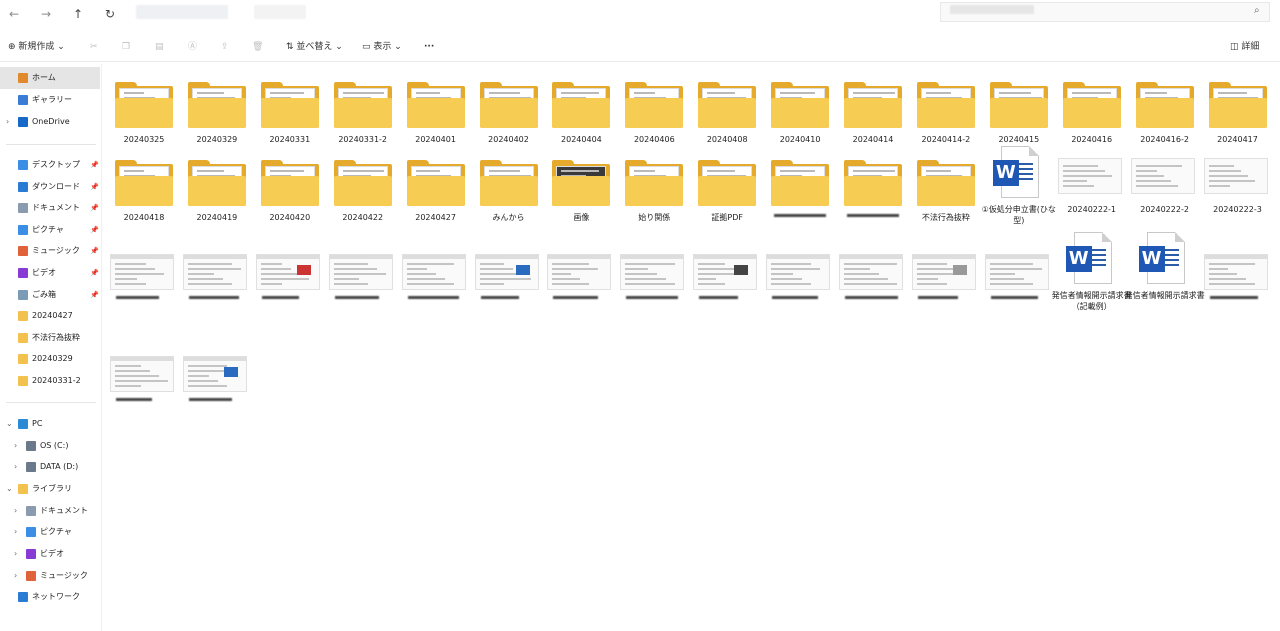 This screenshot has height=631, width=1280. Describe the element at coordinates (1244, 47) in the screenshot. I see `details-button: ◫ 詳細` at that location.